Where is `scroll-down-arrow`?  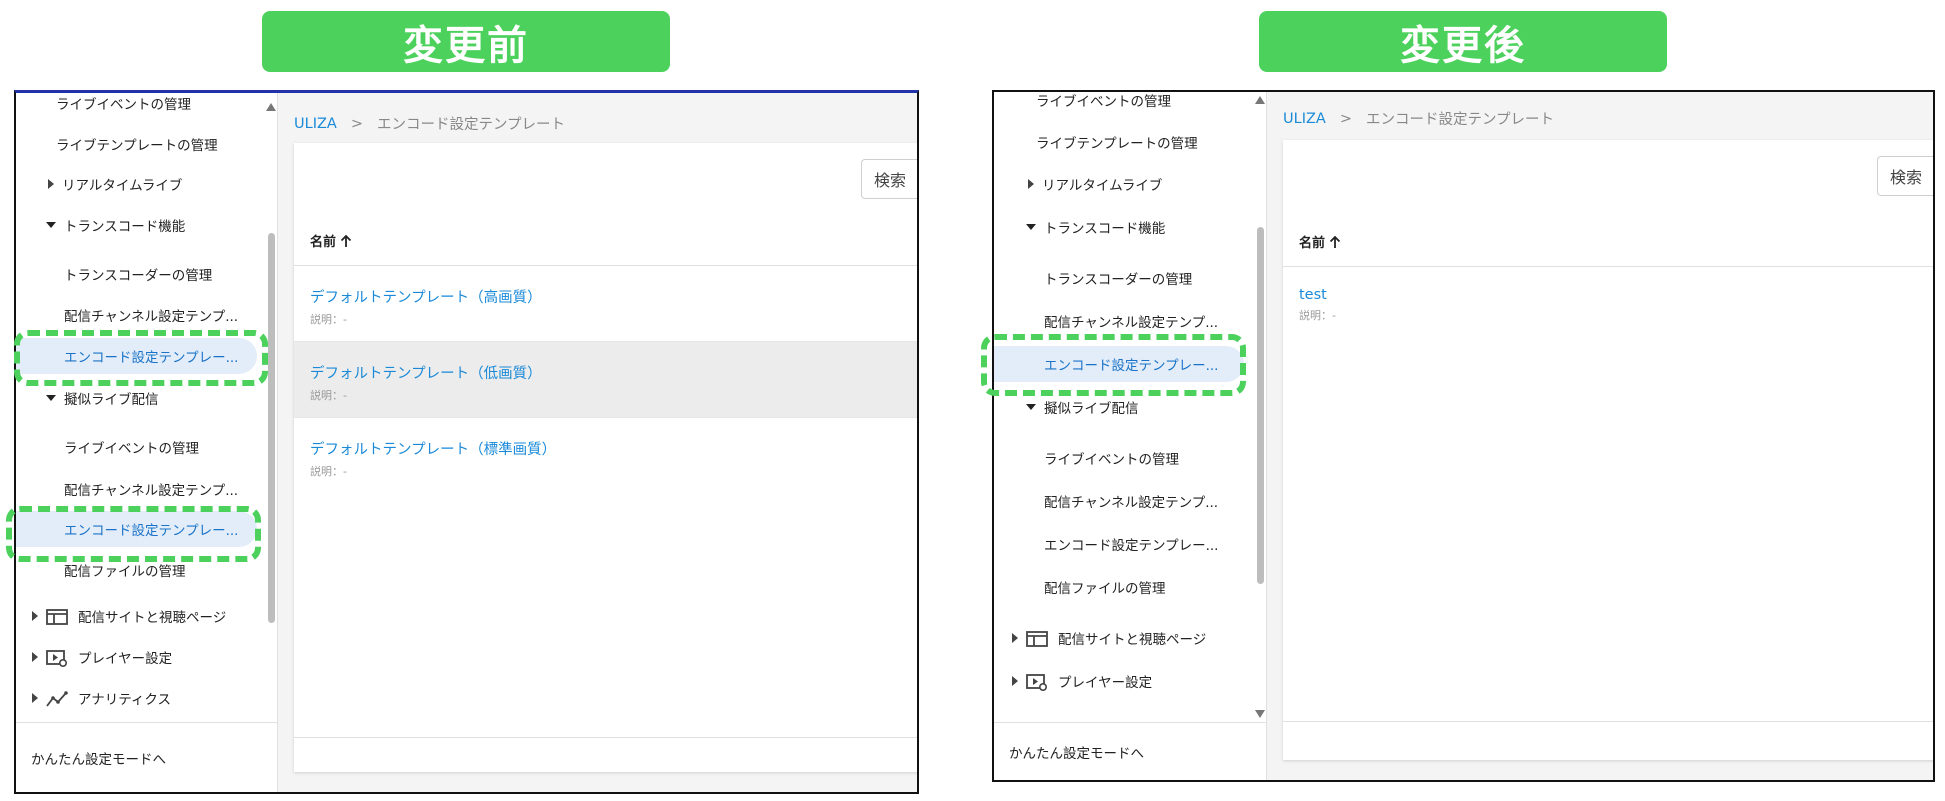
scroll-down-arrow is located at coordinates (1260, 714).